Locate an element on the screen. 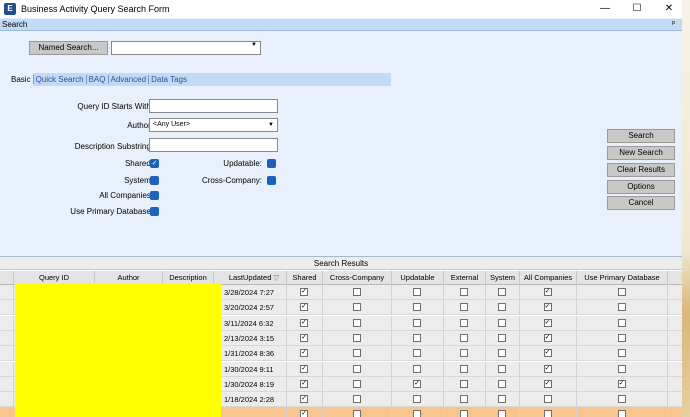 This screenshot has height=417, width=690. column-header-ext: External is located at coordinates (465, 278).